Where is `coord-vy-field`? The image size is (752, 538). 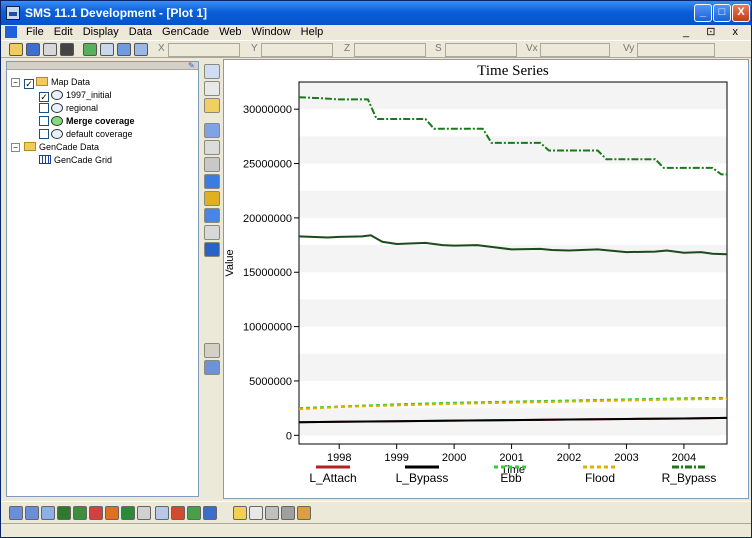
coord-vy-field is located at coordinates (676, 50).